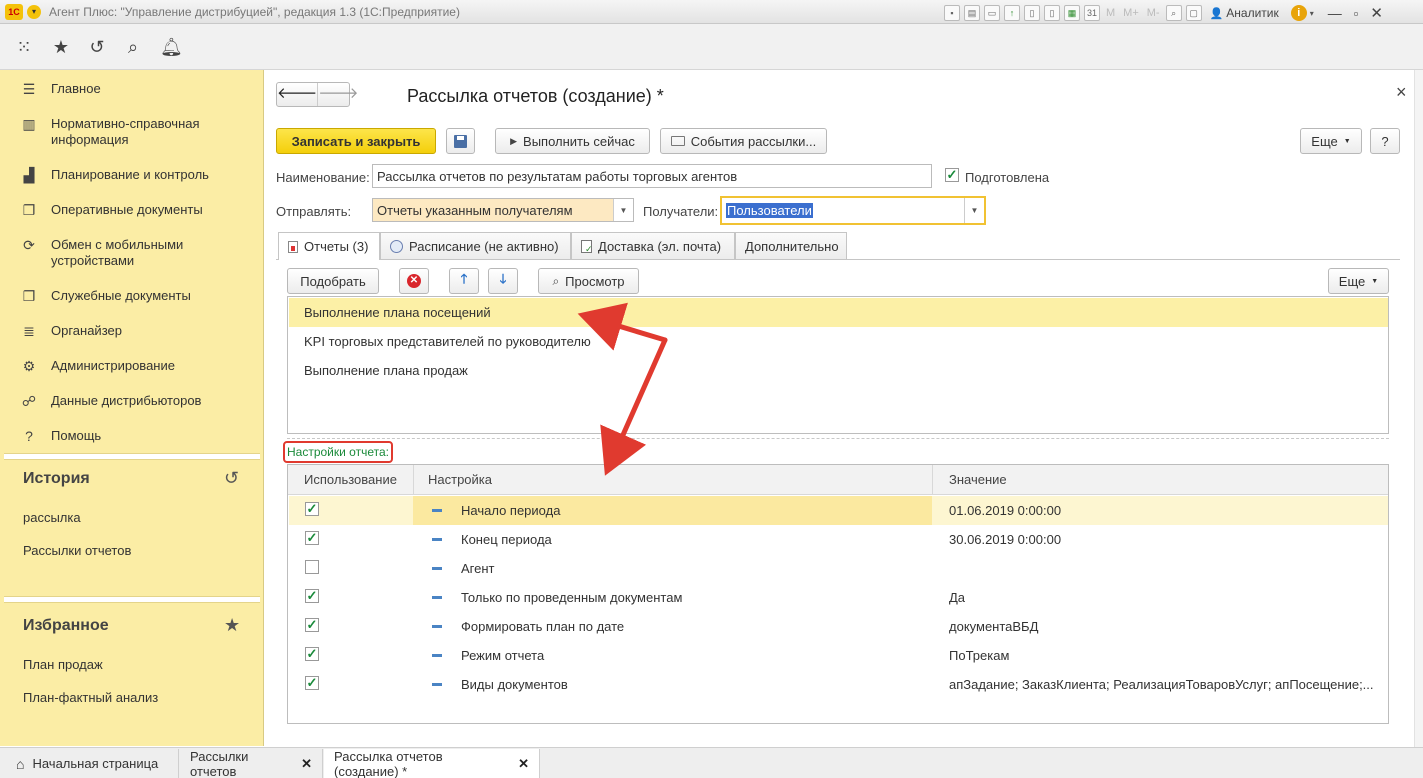 Image resolution: width=1423 pixels, height=778 pixels. What do you see at coordinates (251, 763) in the screenshot?
I see `tab-report-mailings: Рассылки отчетов ✕` at bounding box center [251, 763].